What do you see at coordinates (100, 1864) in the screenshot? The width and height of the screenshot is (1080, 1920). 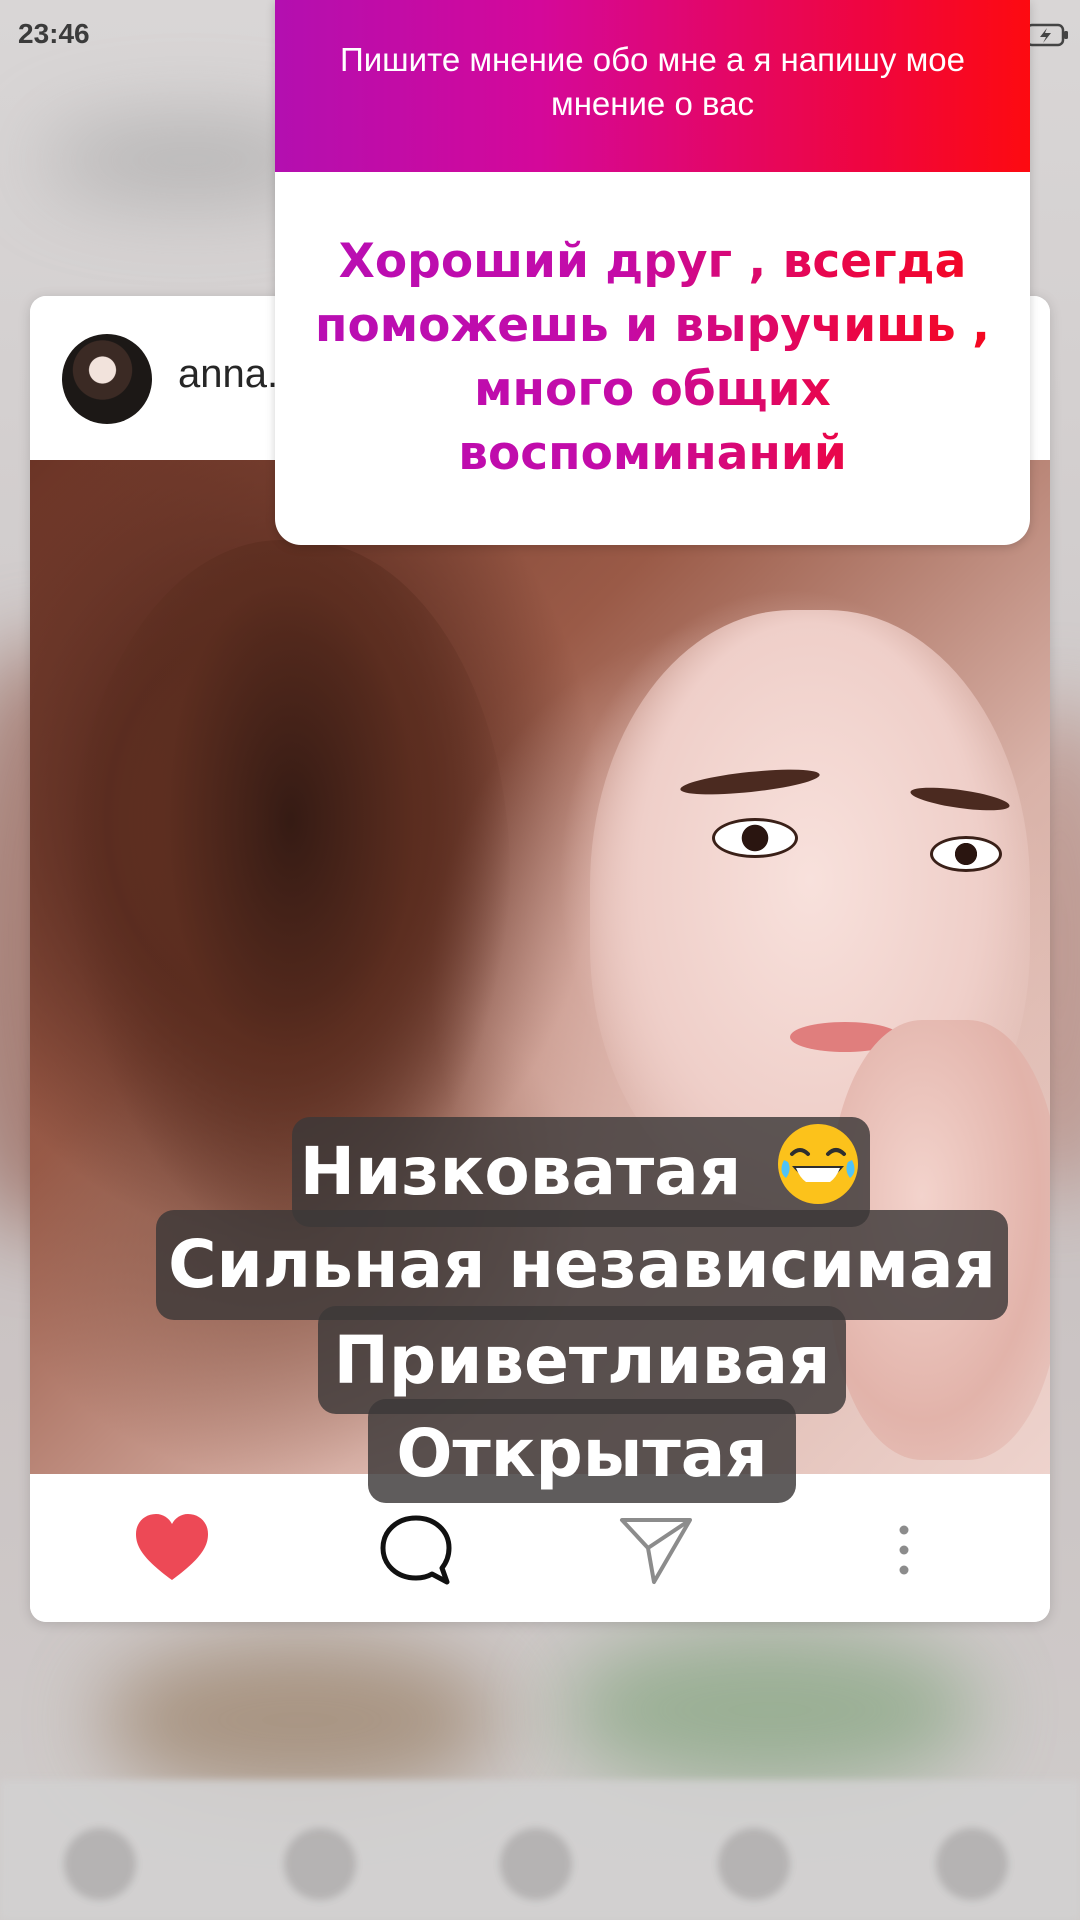 I see `nav-home-icon` at bounding box center [100, 1864].